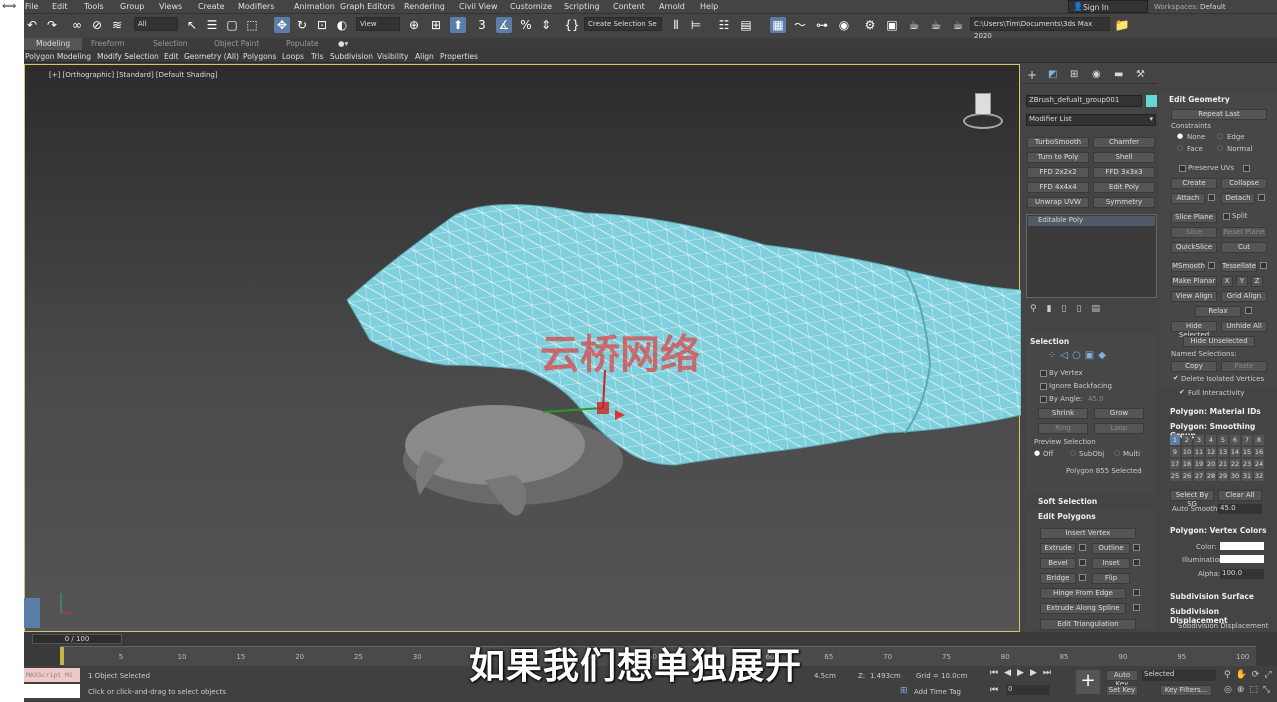  Describe the element at coordinates (623, 24) in the screenshot. I see `named-selection-sets-dropdown: Create Selection Se` at that location.